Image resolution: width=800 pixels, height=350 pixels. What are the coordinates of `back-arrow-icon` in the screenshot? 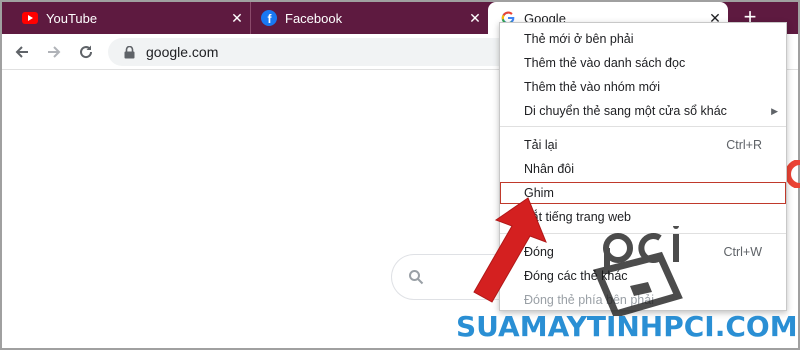 It's located at (21, 52).